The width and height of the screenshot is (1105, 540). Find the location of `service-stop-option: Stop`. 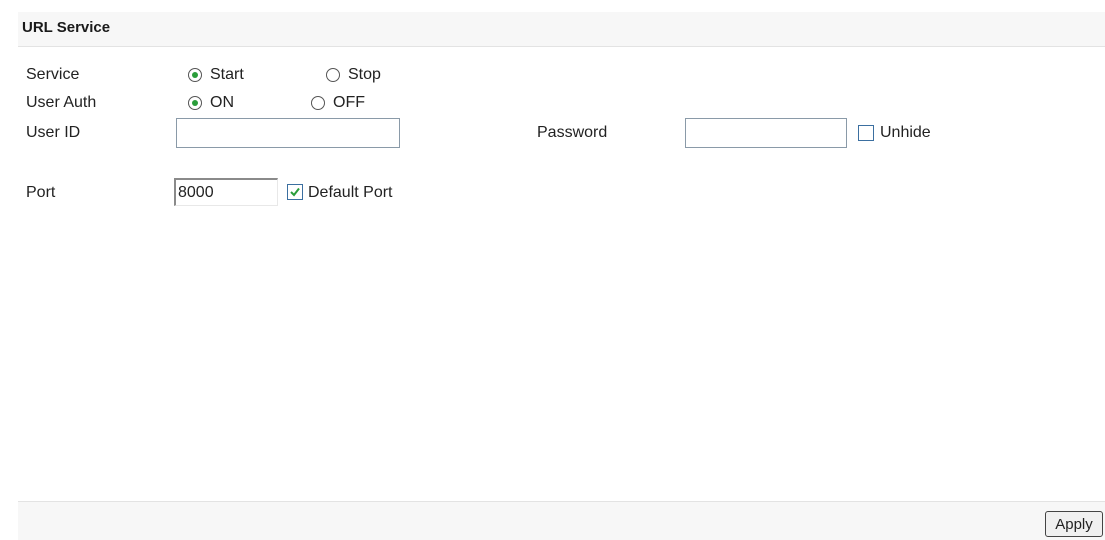

service-stop-option: Stop is located at coordinates (353, 75).